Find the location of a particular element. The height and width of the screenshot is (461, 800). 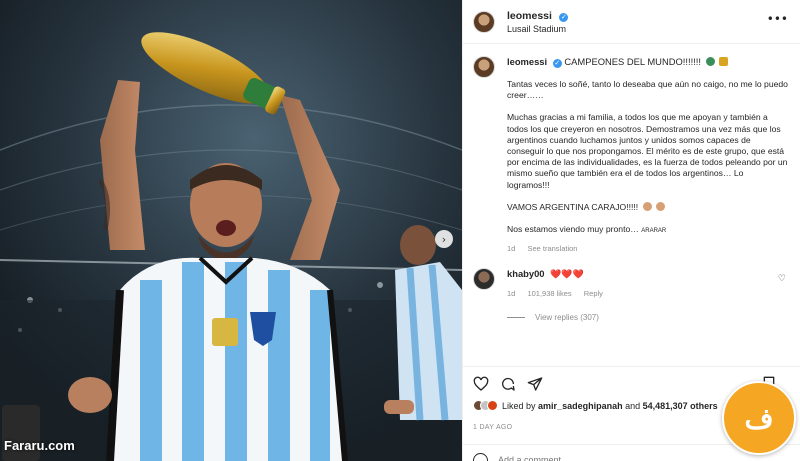

share-icon is located at coordinates (535, 384).